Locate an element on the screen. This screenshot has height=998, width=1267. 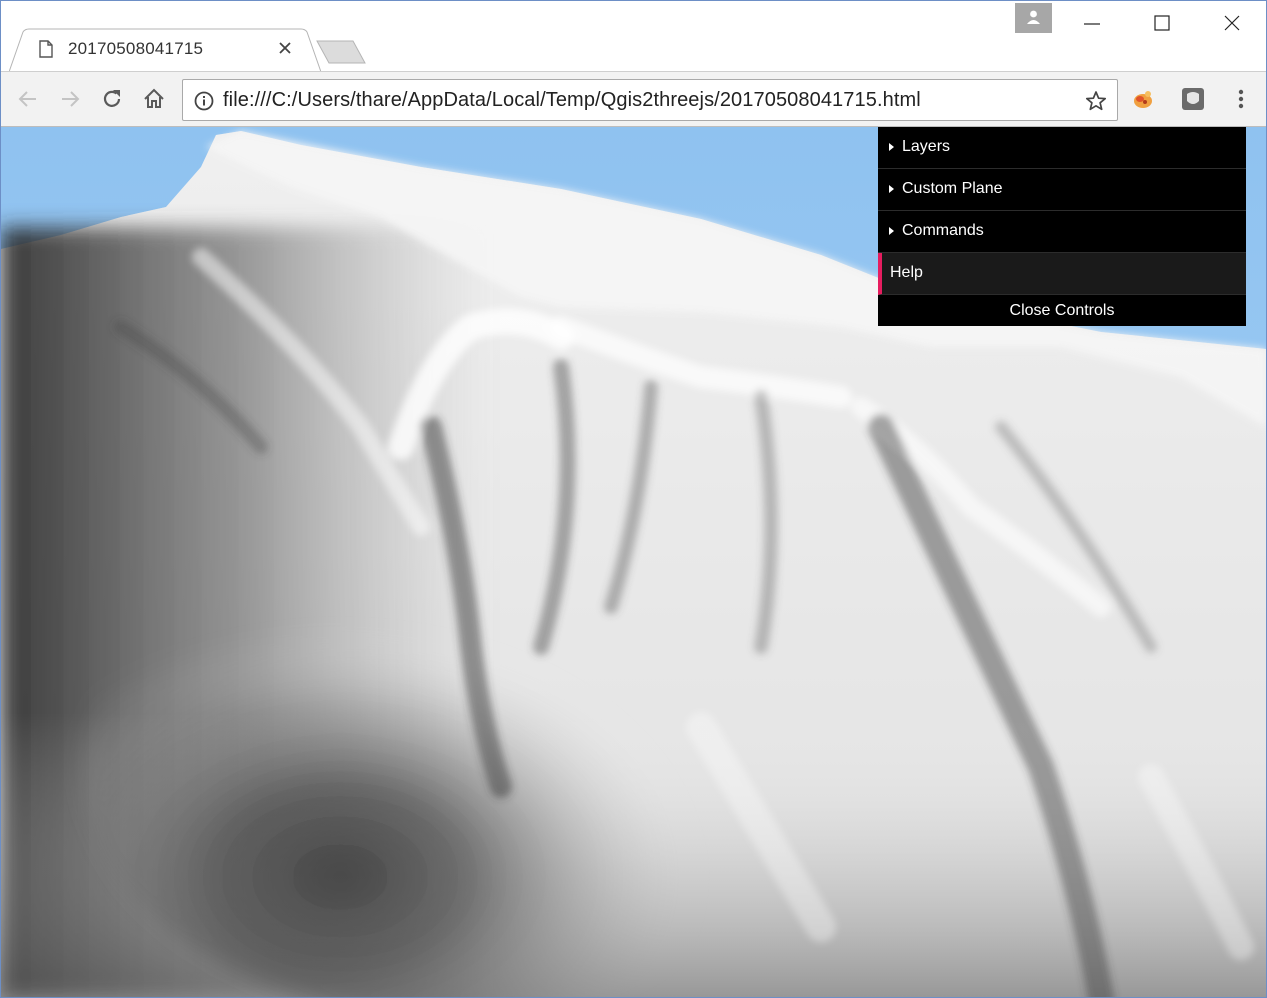
person-icon is located at coordinates (1033, 17).